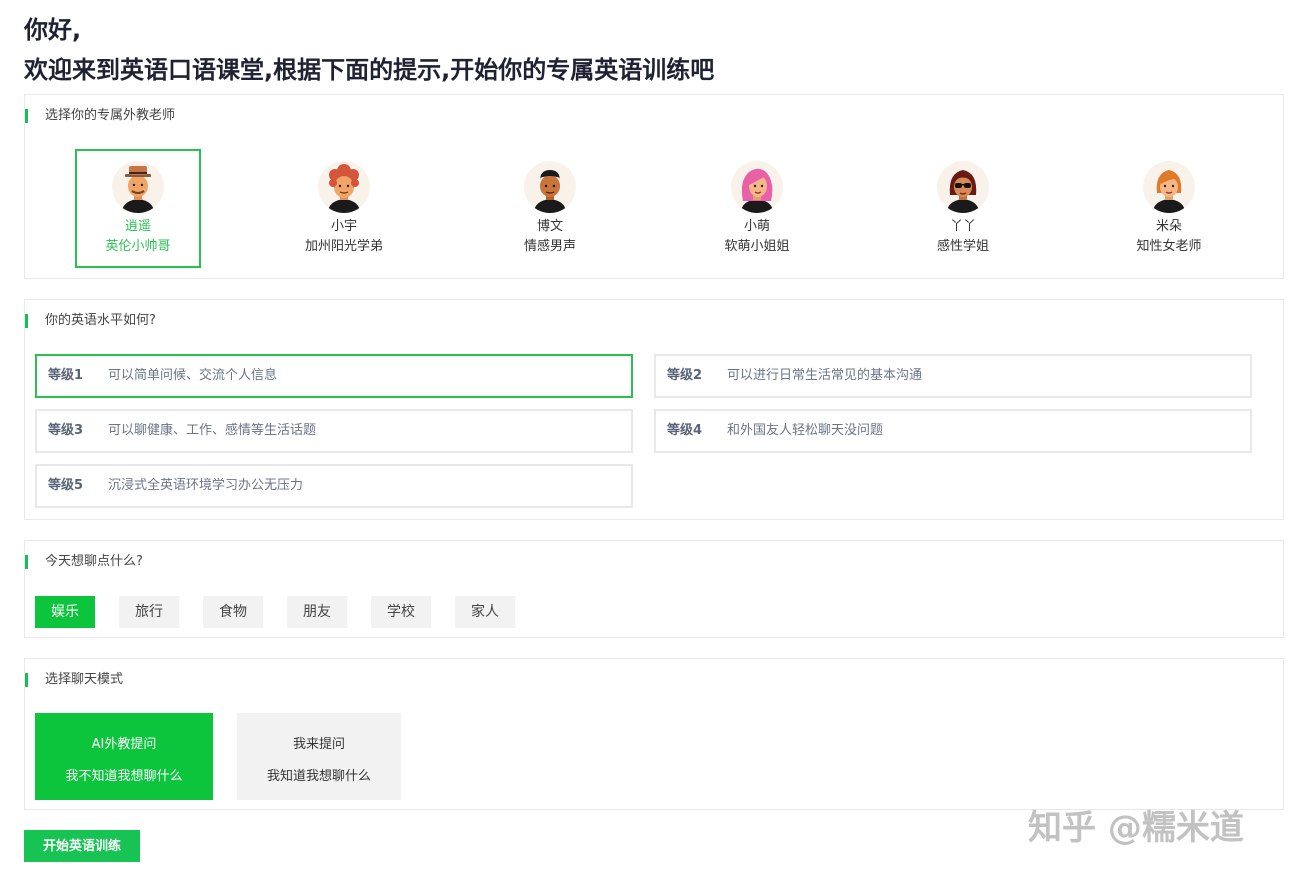 The width and height of the screenshot is (1303, 883). Describe the element at coordinates (654, 589) in the screenshot. I see `topic-panel: 今天想聊点什么? 娱乐 旅行 食物 朋友 学校 家人` at that location.